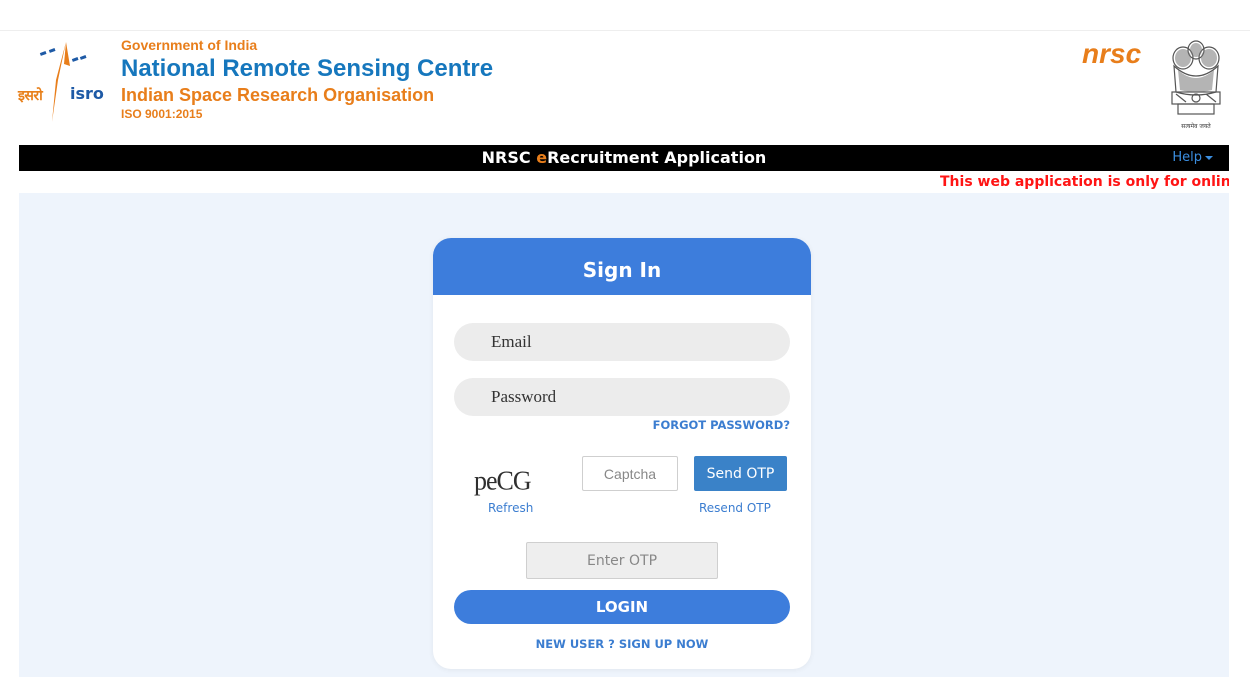 The image size is (1250, 700). Describe the element at coordinates (1209, 157) in the screenshot. I see `caret-down-icon` at that location.